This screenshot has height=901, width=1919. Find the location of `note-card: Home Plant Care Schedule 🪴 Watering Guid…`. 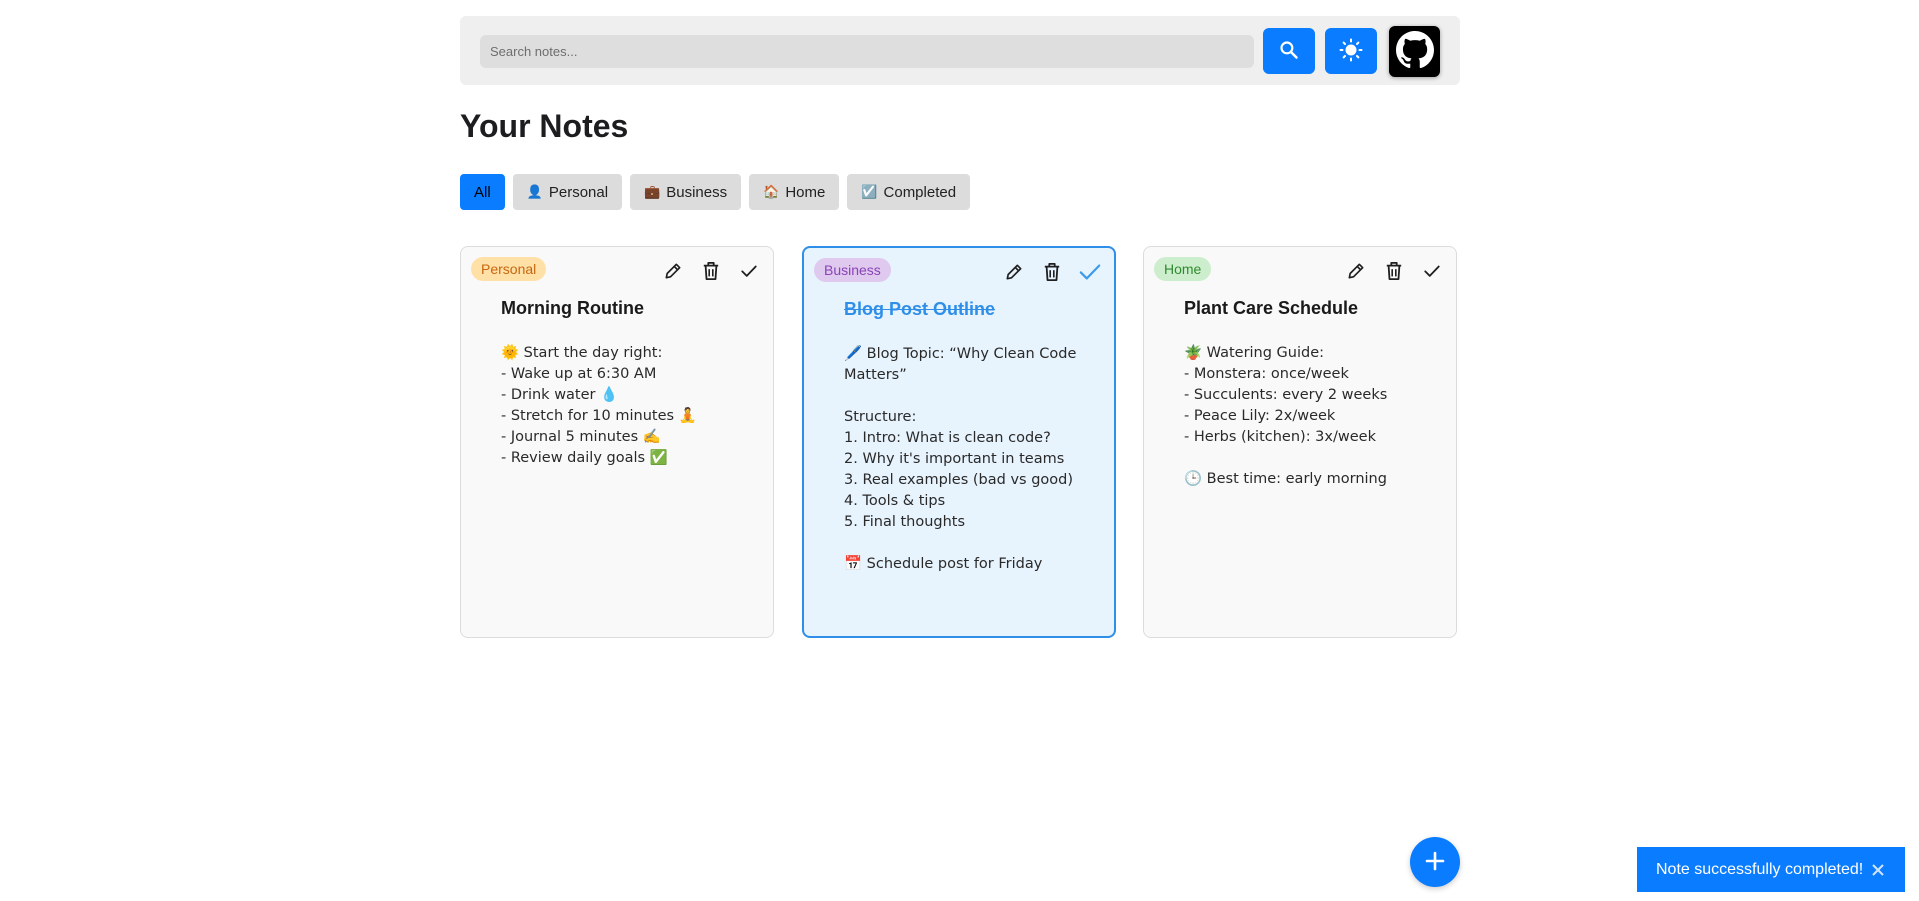

note-card: Home Plant Care Schedule 🪴 Watering Guid… is located at coordinates (1300, 442).